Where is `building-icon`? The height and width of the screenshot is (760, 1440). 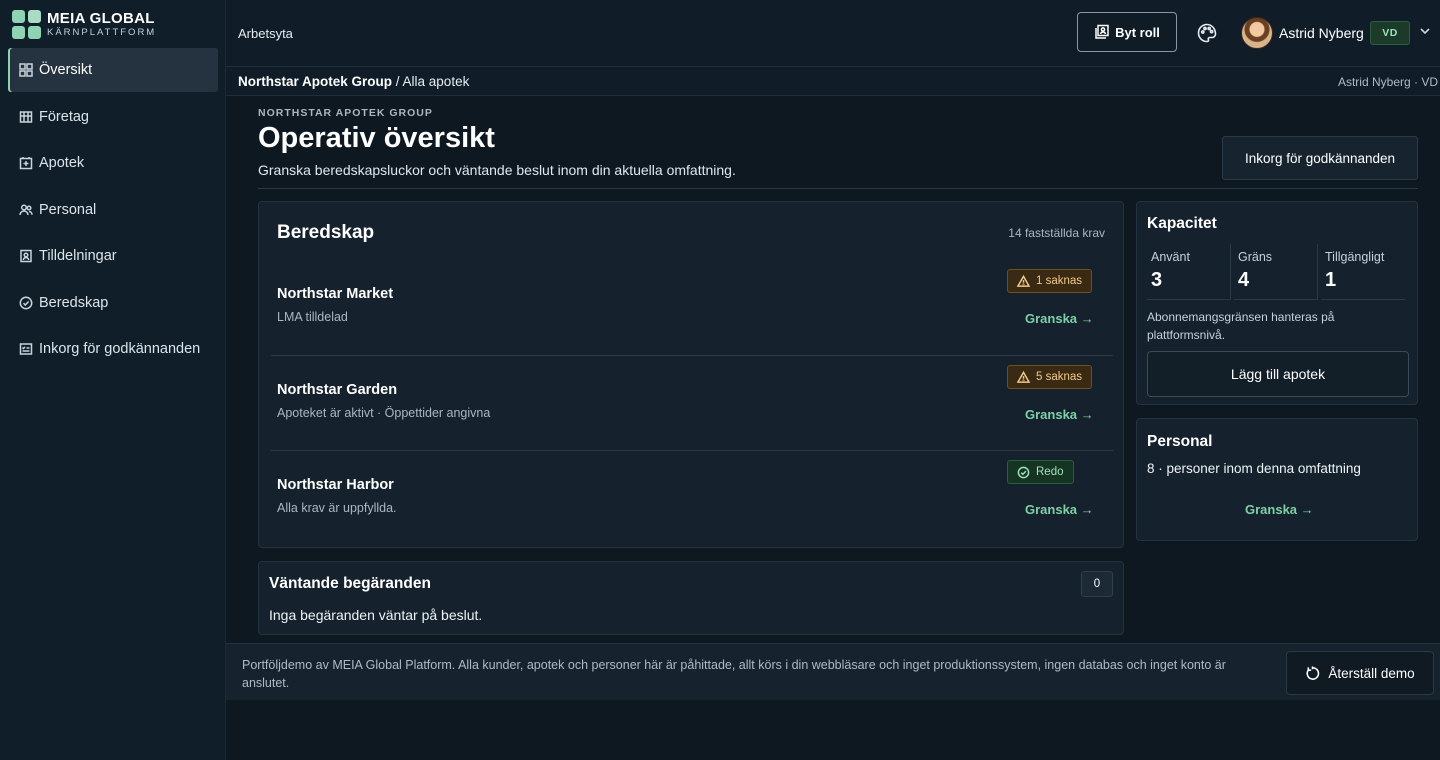
building-icon is located at coordinates (26, 117).